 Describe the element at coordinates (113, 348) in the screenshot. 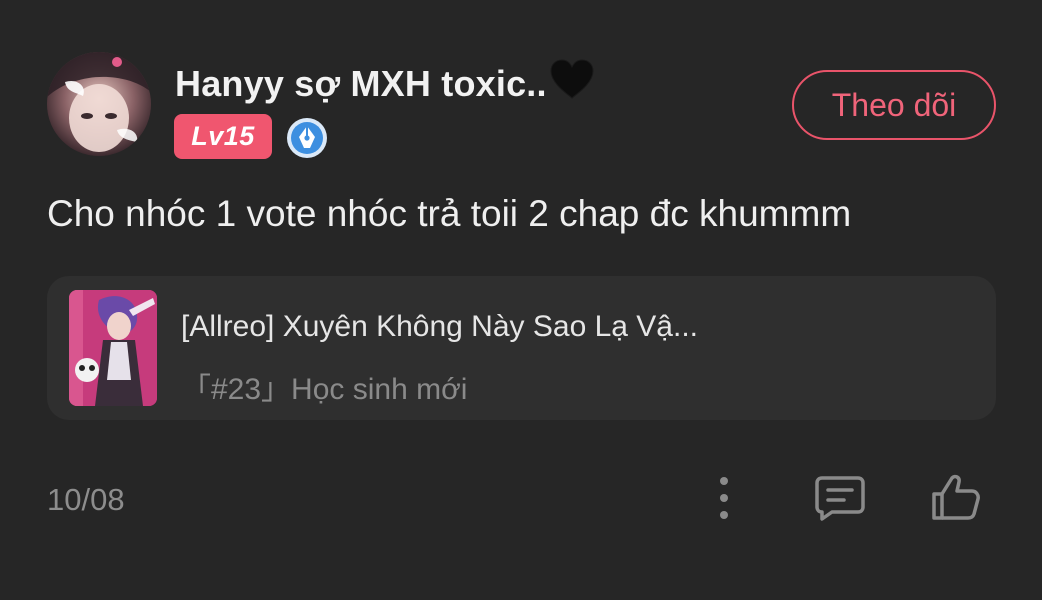

I see `story-cover-image` at that location.